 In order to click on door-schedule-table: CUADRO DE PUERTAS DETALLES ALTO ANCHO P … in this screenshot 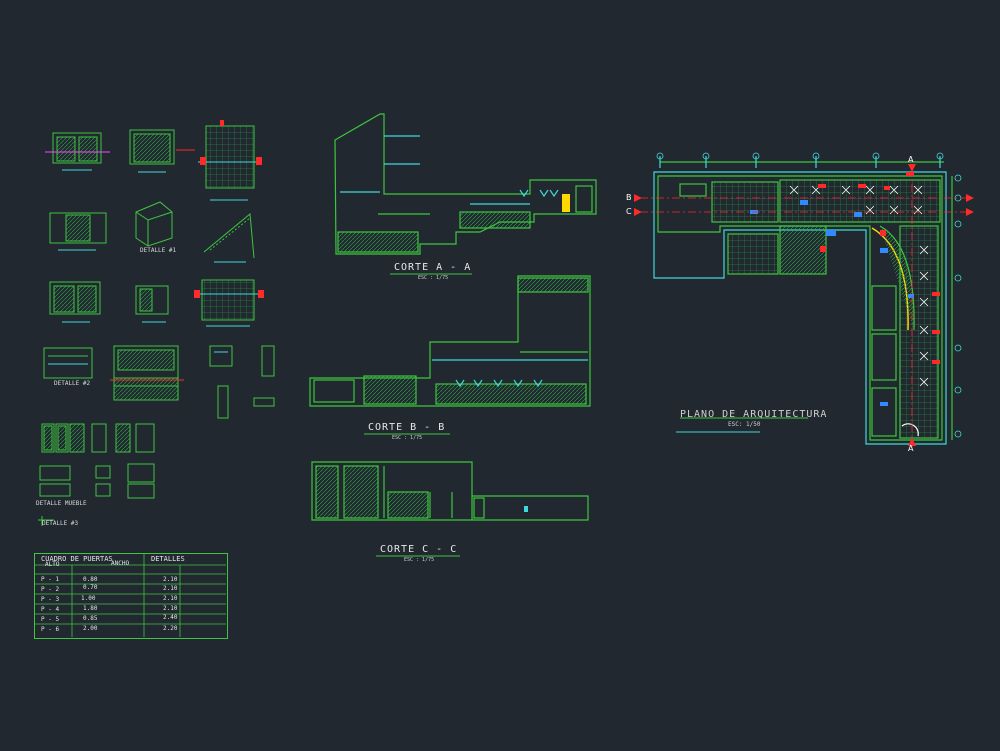, I will do `click(131, 596)`.